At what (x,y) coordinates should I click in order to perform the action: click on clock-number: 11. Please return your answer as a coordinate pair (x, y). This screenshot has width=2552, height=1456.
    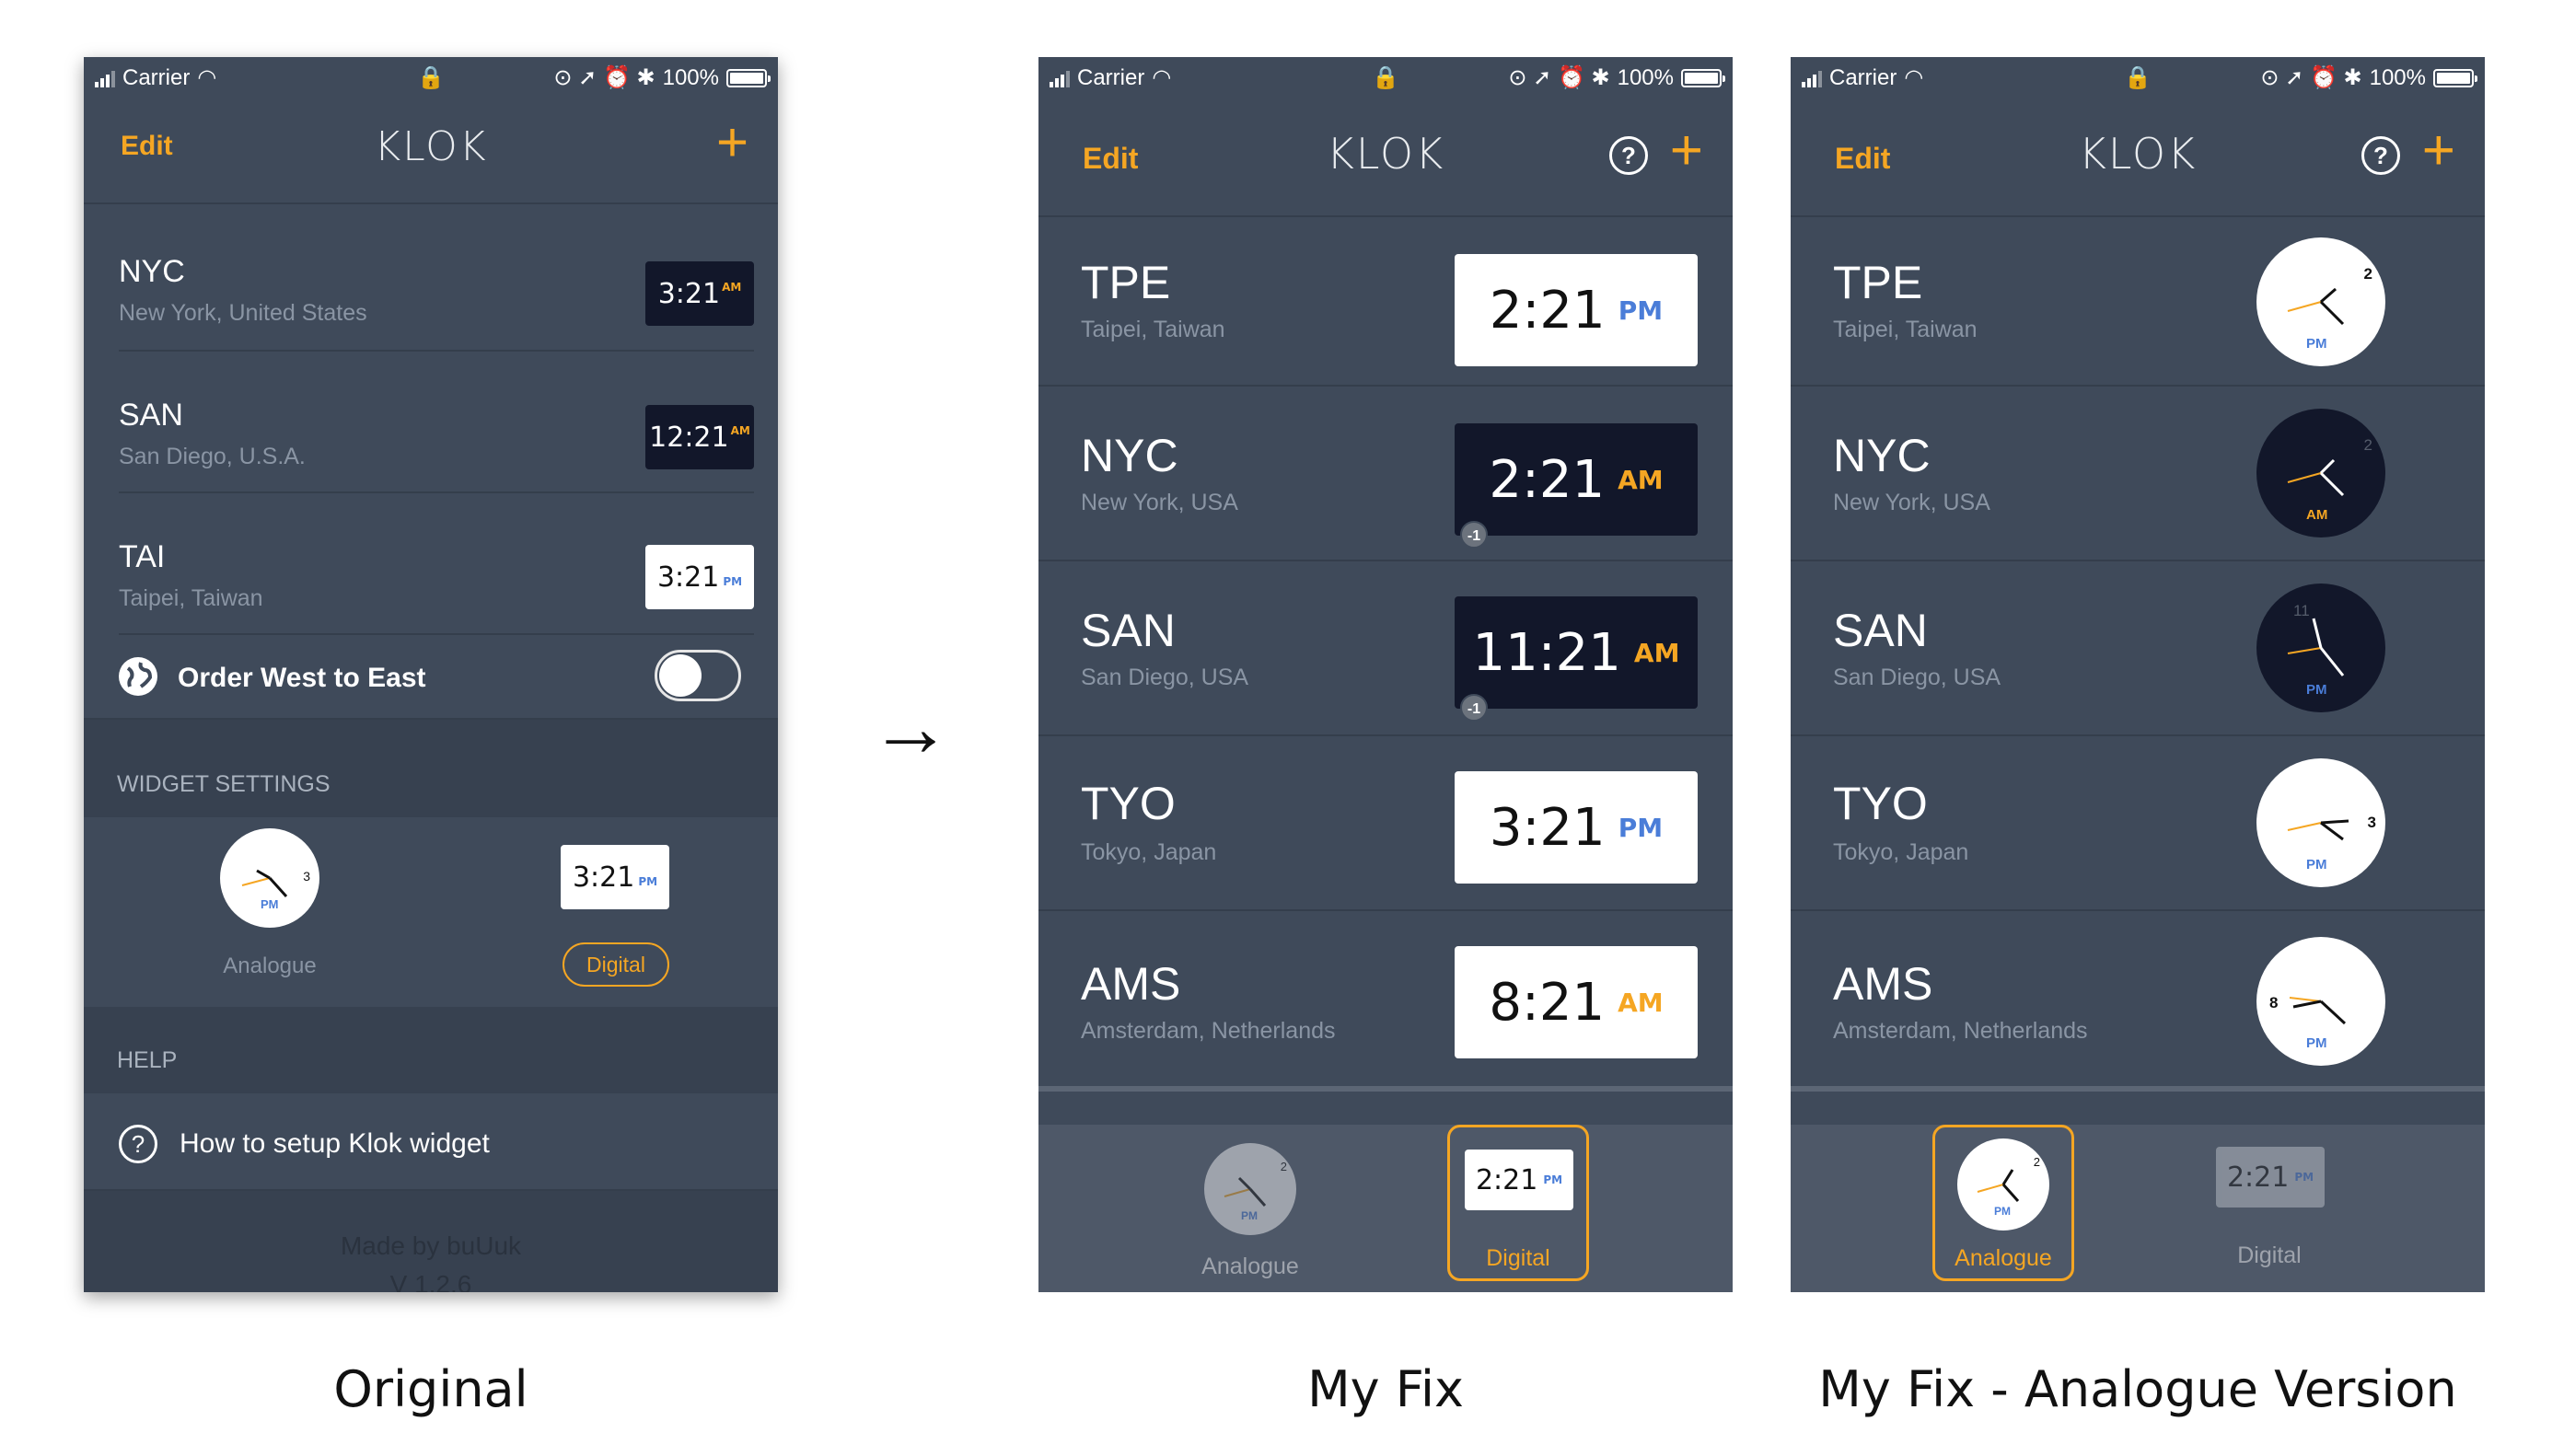
    Looking at the image, I should click on (2301, 610).